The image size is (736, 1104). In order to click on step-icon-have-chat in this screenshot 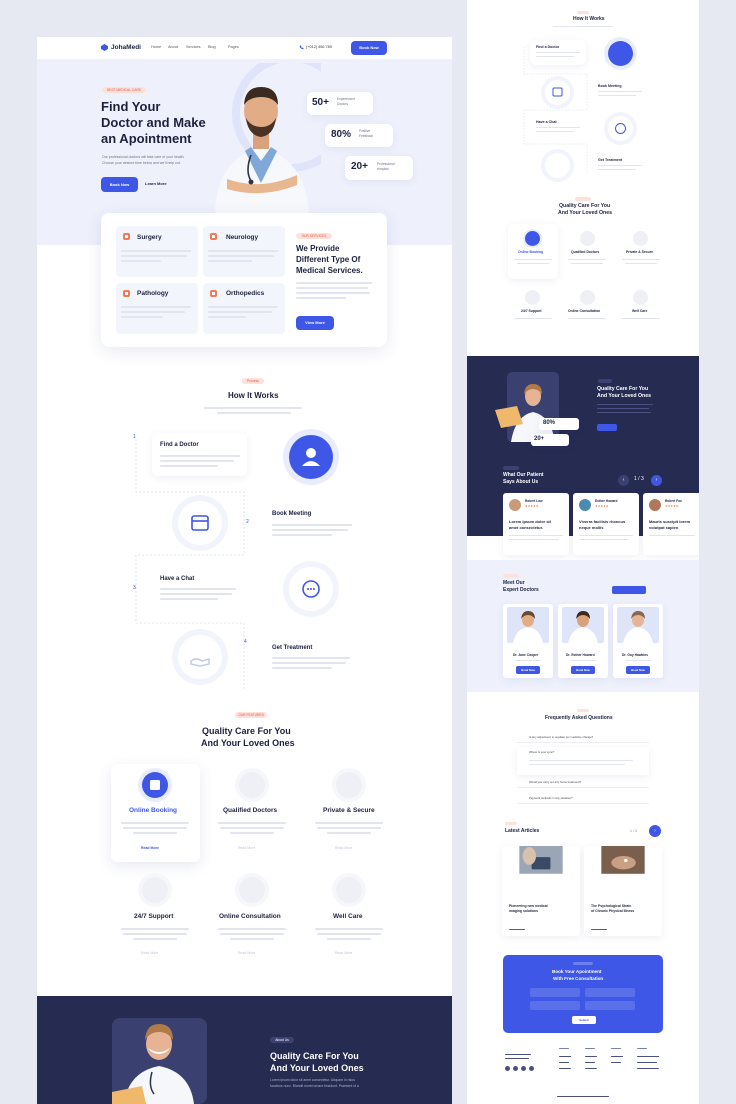, I will do `click(311, 589)`.